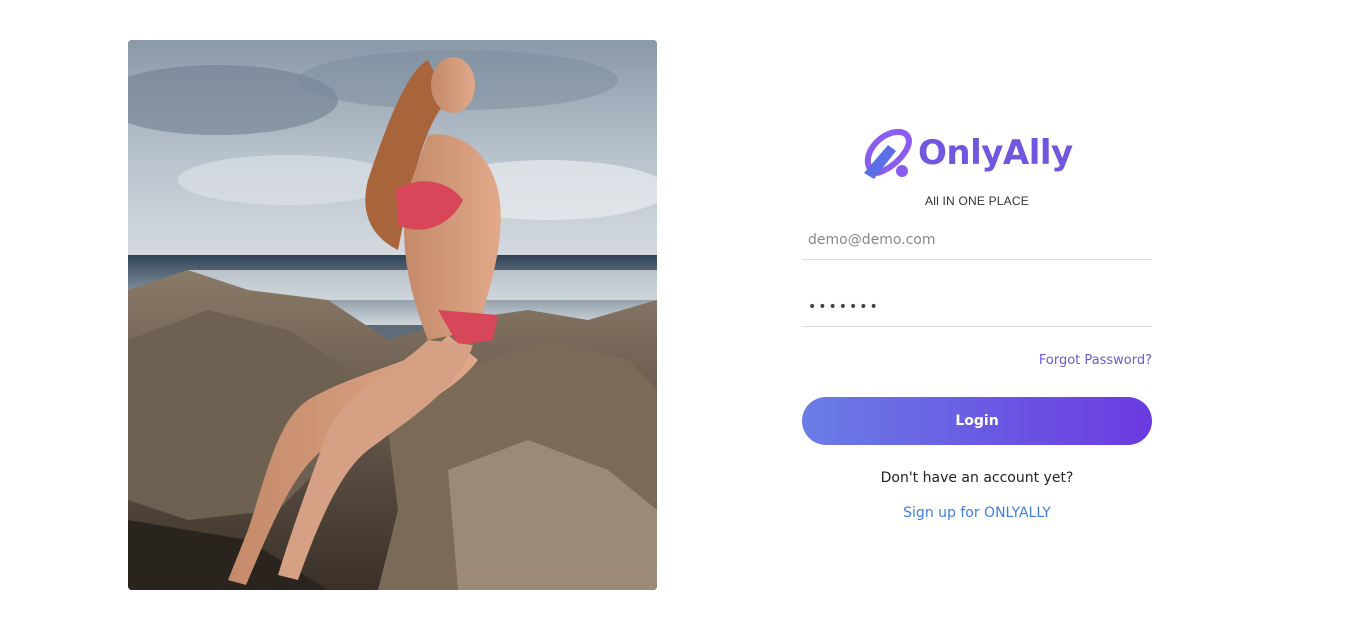 The width and height of the screenshot is (1366, 625). I want to click on forgot-password-link: Forgot Password?, so click(1095, 360).